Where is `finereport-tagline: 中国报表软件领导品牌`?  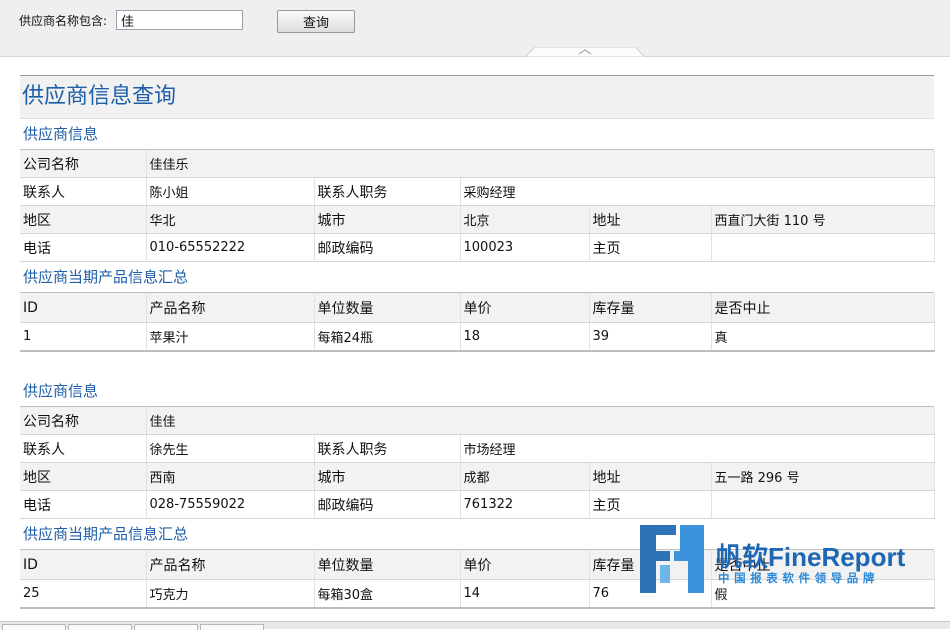 finereport-tagline: 中国报表软件领导品牌 is located at coordinates (798, 578).